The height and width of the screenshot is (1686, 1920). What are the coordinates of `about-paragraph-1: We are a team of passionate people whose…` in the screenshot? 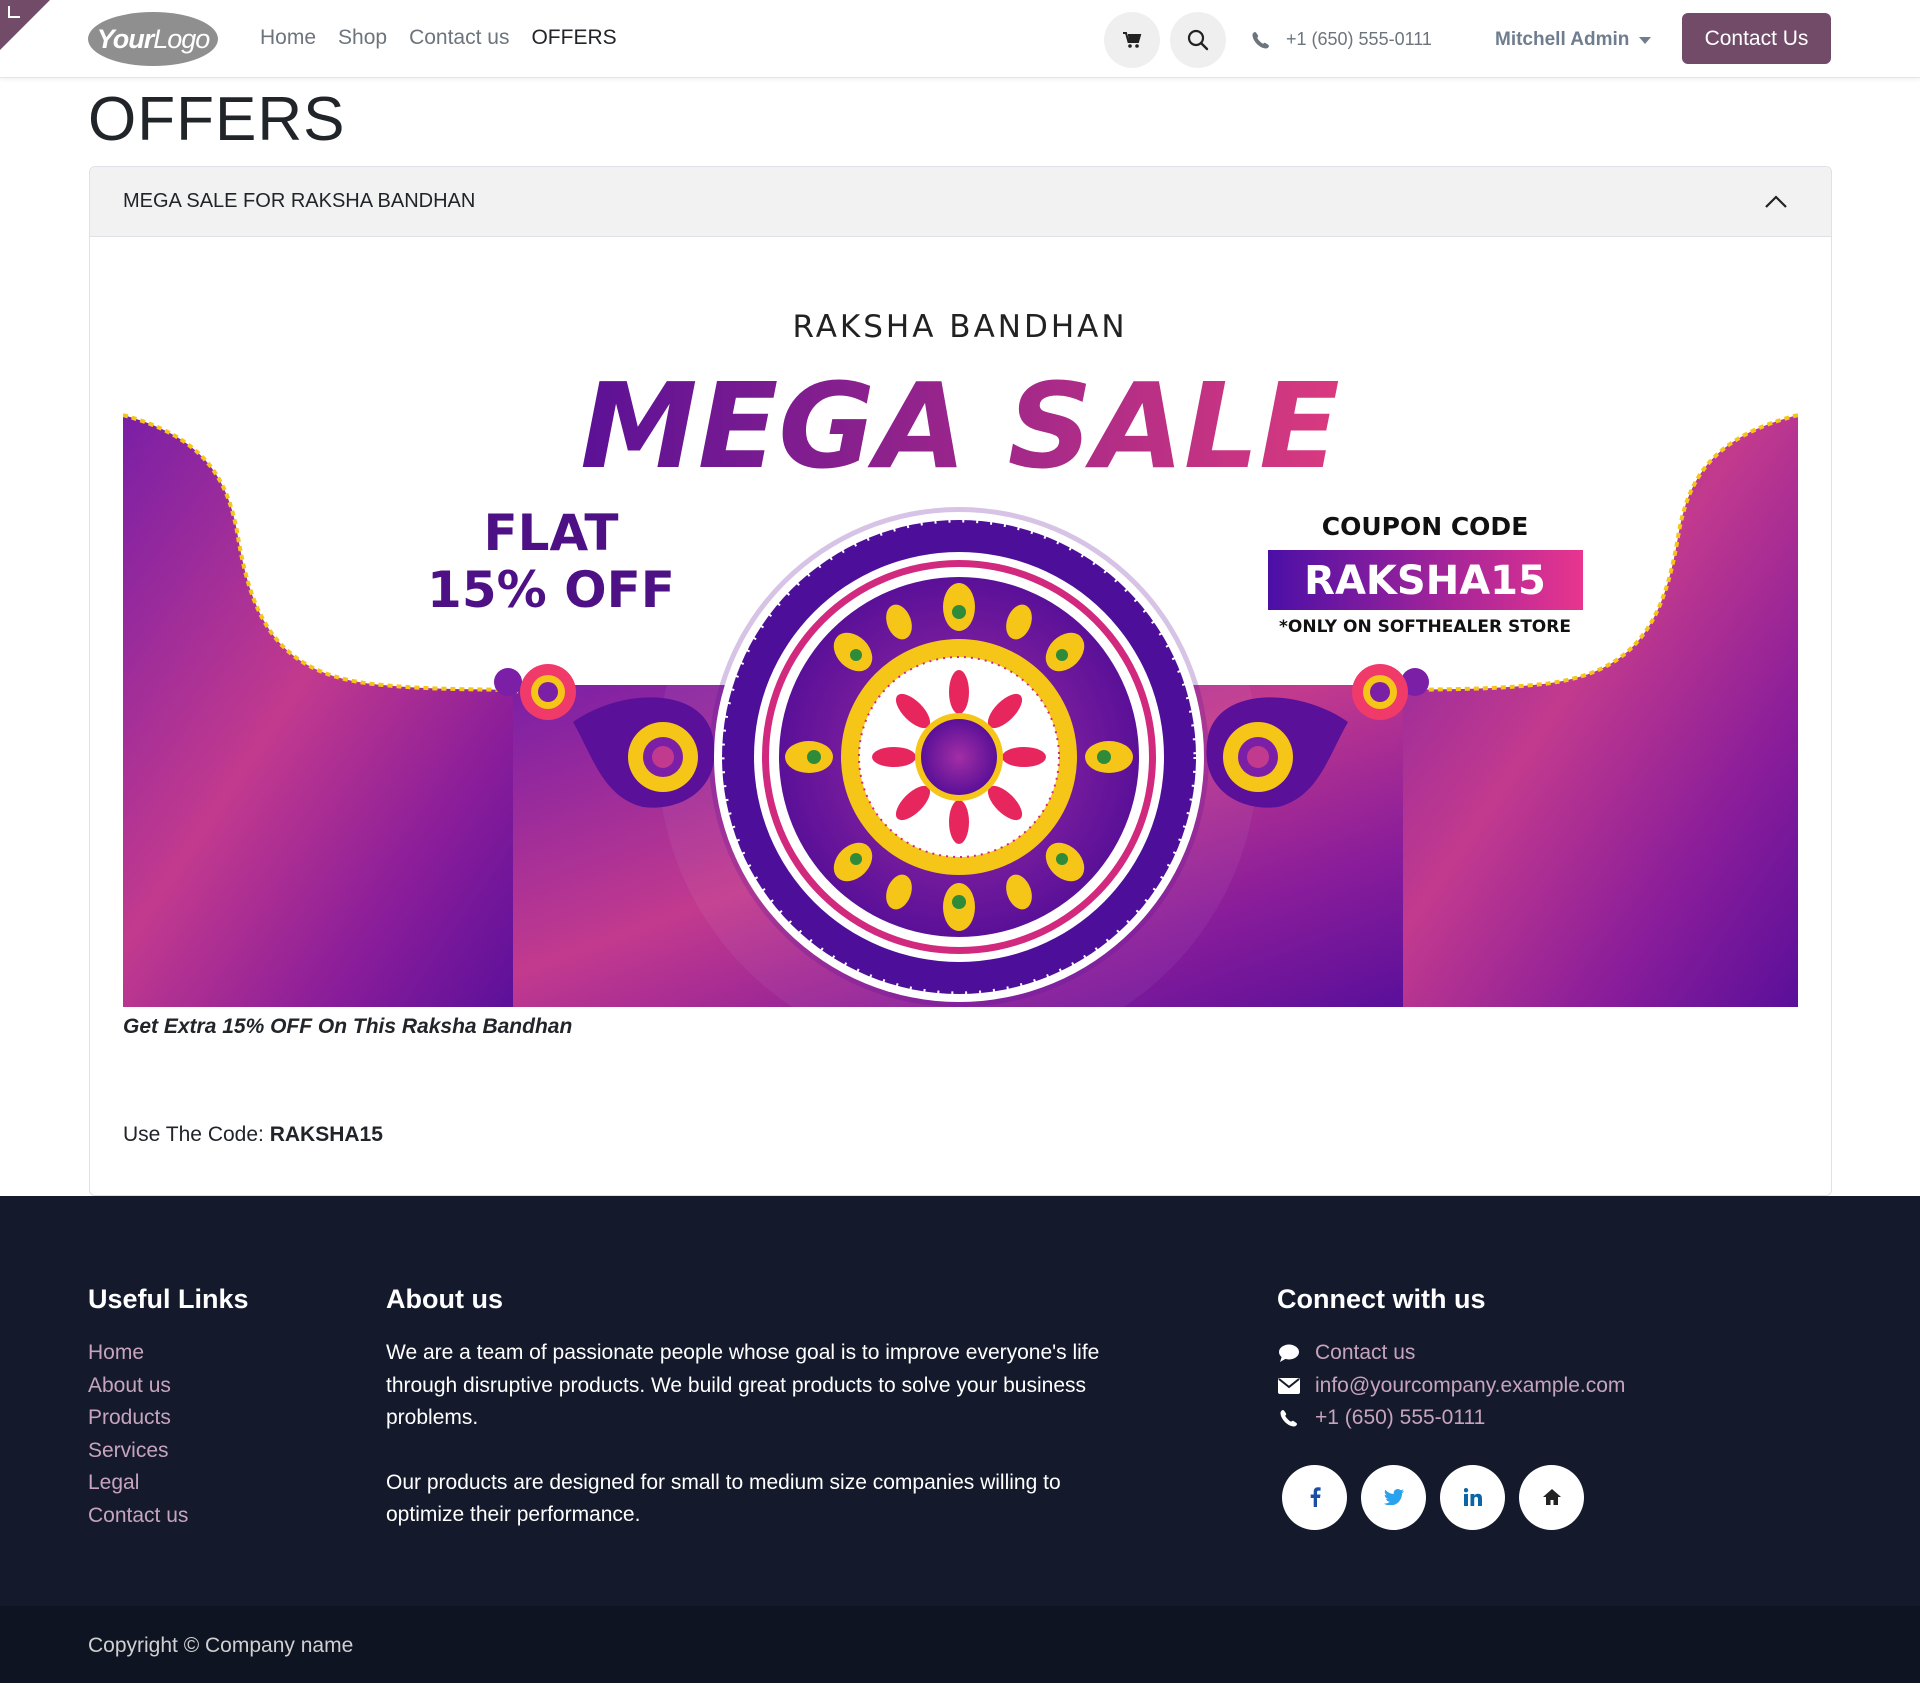 It's located at (743, 1385).